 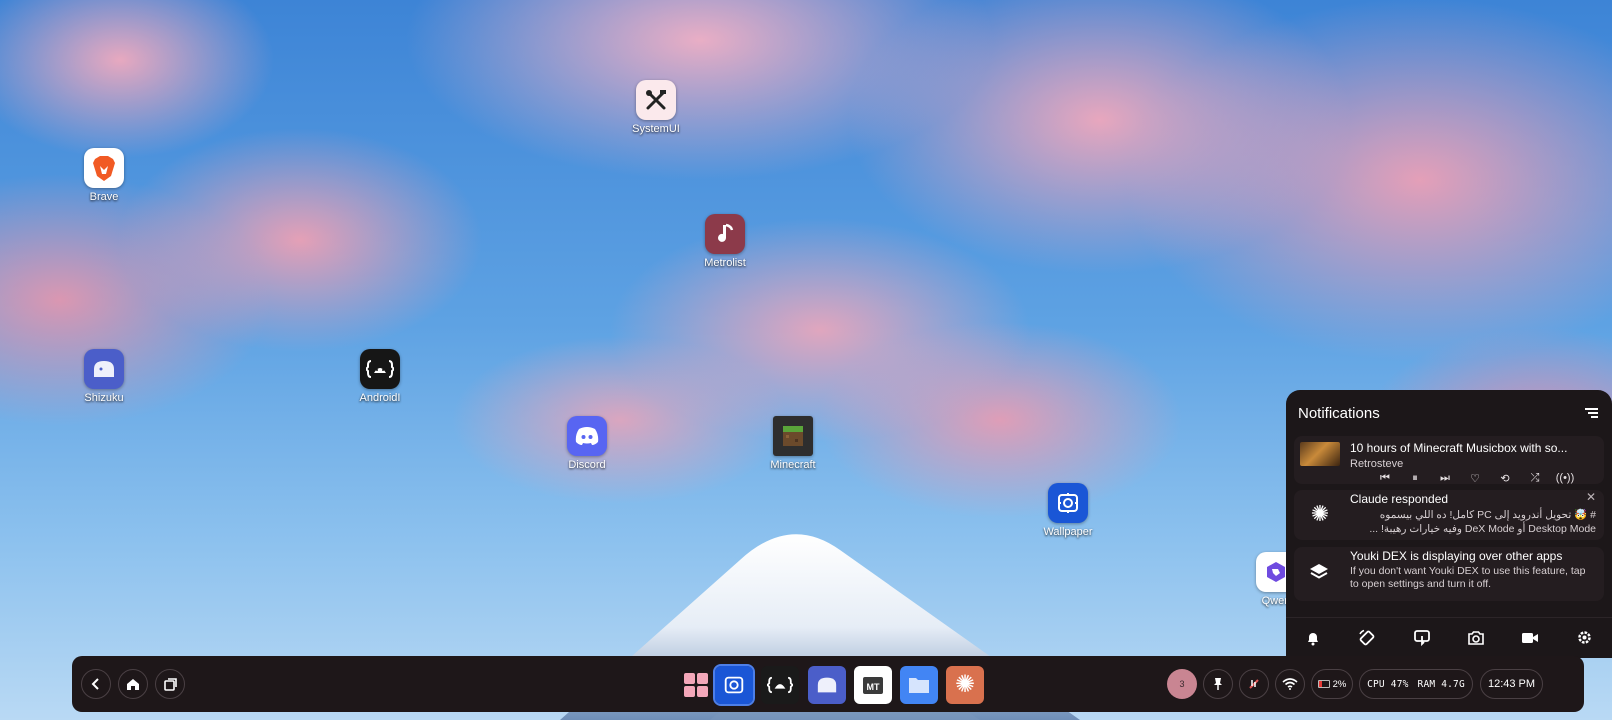 What do you see at coordinates (587, 436) in the screenshot?
I see `discord-icon` at bounding box center [587, 436].